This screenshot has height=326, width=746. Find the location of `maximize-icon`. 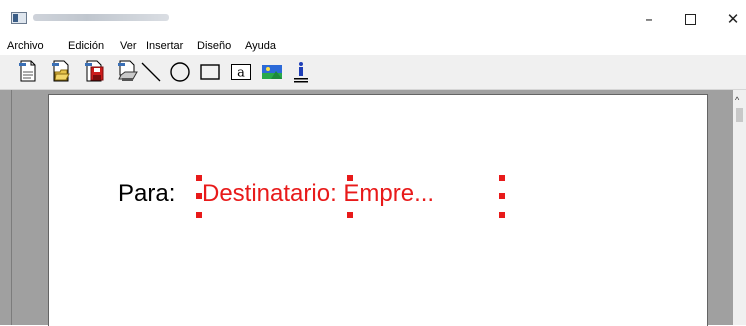

maximize-icon is located at coordinates (690, 19).